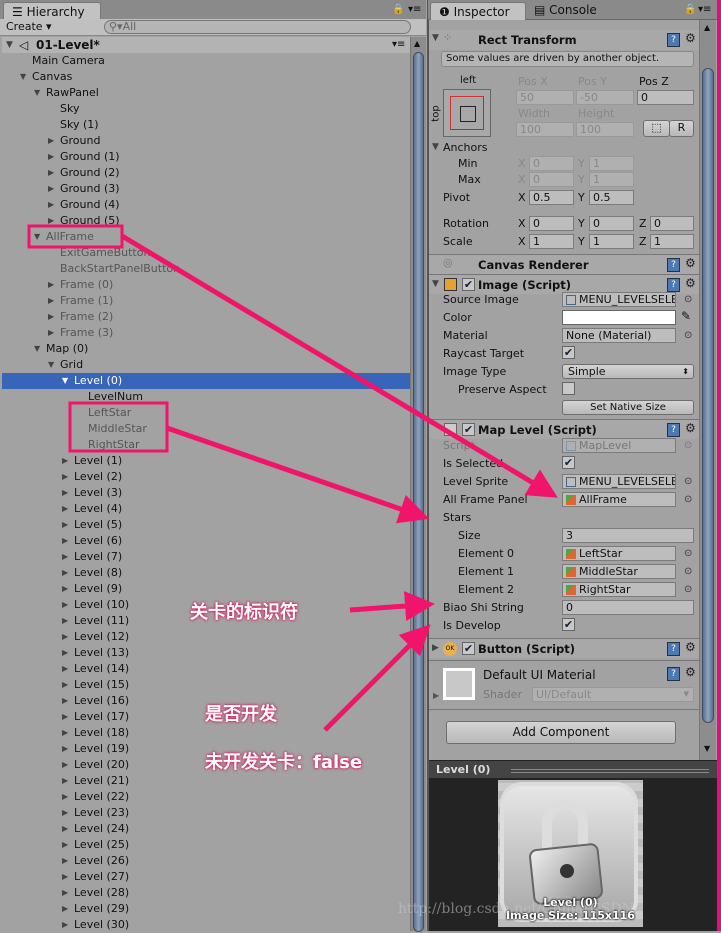  What do you see at coordinates (377, 678) in the screenshot?
I see `arrow-develop` at bounding box center [377, 678].